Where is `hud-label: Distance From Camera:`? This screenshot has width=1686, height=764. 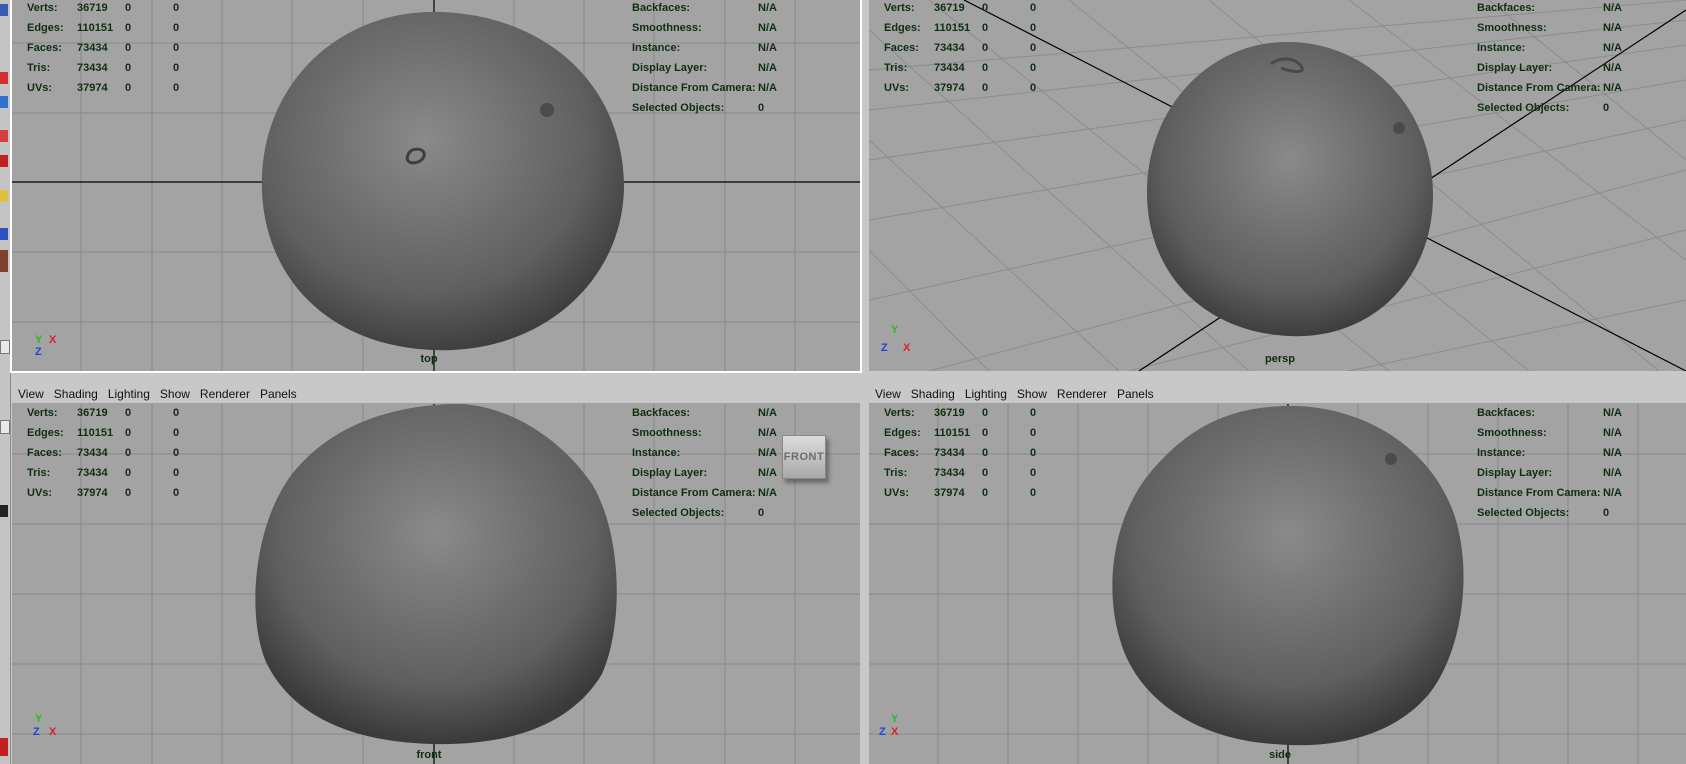 hud-label: Distance From Camera: is located at coordinates (1539, 493).